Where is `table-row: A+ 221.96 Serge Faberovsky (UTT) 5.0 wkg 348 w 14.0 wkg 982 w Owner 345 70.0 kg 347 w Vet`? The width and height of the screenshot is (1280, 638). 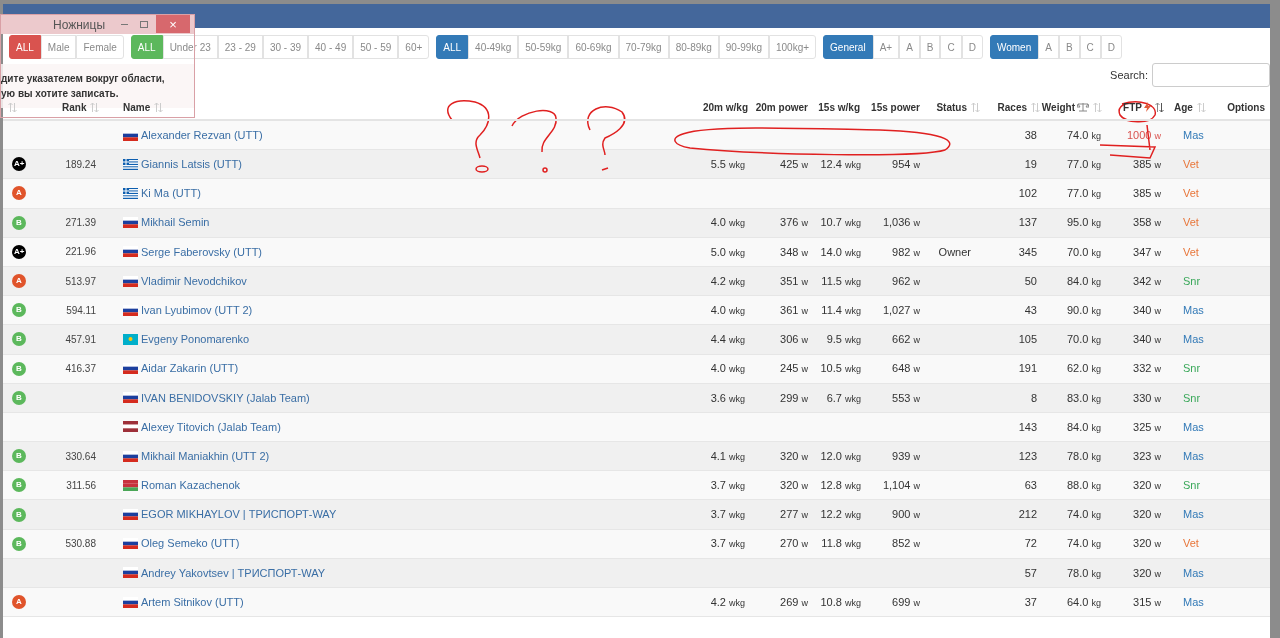 table-row: A+ 221.96 Serge Faberovsky (UTT) 5.0 wkg 348 w 14.0 wkg 982 w Owner 345 70.0 kg 347 w Vet is located at coordinates (636, 252).